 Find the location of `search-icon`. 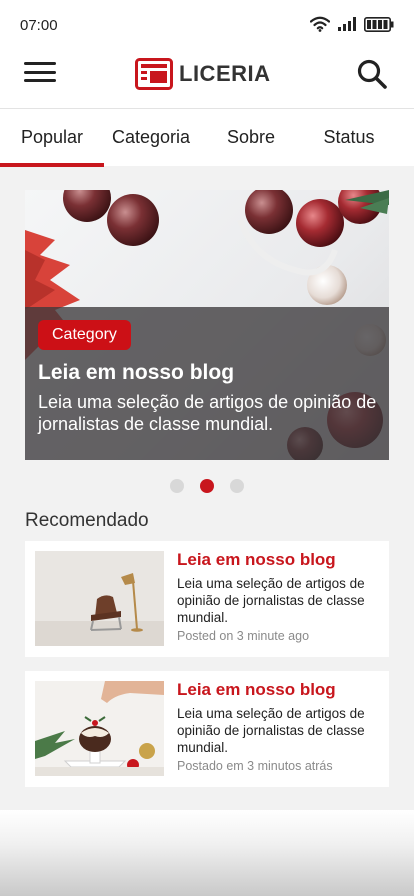

search-icon is located at coordinates (372, 74).